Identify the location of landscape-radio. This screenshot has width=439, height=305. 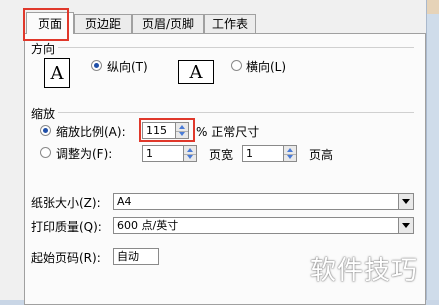
(236, 65).